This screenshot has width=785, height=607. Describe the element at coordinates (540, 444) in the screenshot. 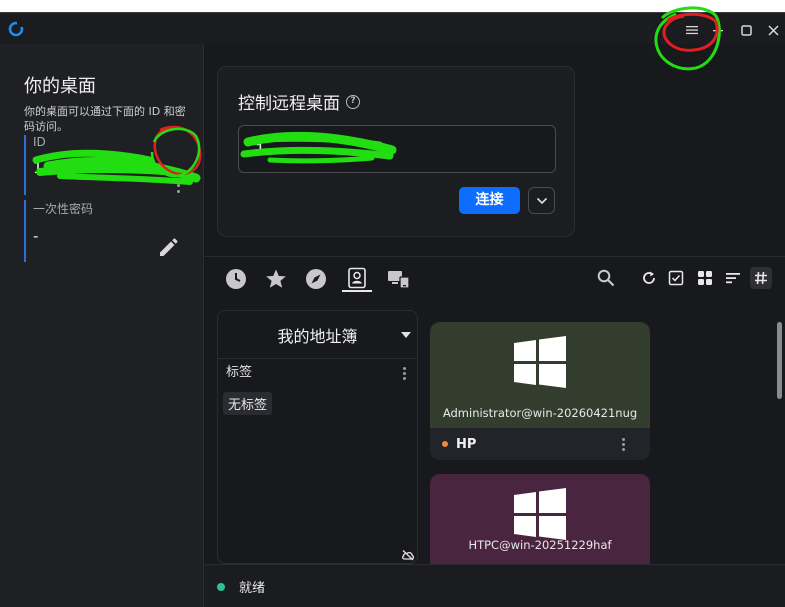

I see `peer-card-footer: HP` at that location.